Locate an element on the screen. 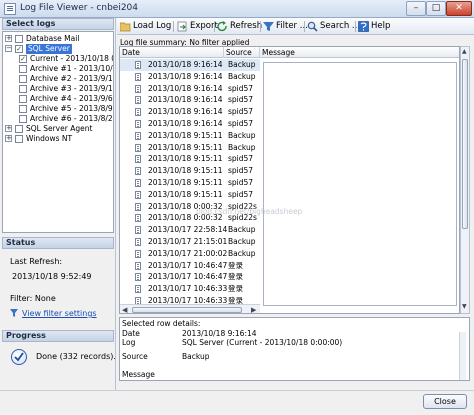  filter-status: Filter: None is located at coordinates (33, 298).